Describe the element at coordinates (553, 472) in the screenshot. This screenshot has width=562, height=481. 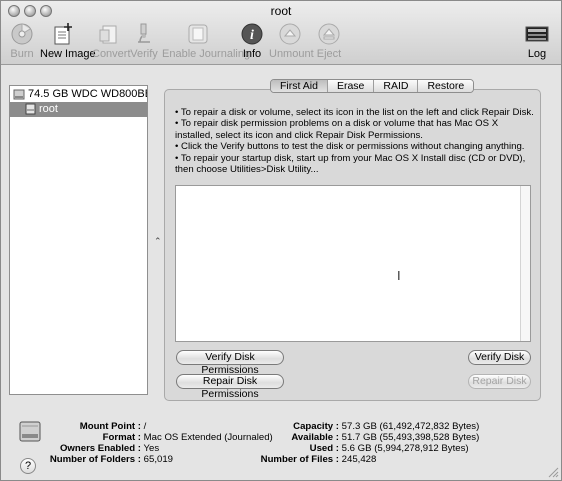
I see `resize-grip-icon` at that location.